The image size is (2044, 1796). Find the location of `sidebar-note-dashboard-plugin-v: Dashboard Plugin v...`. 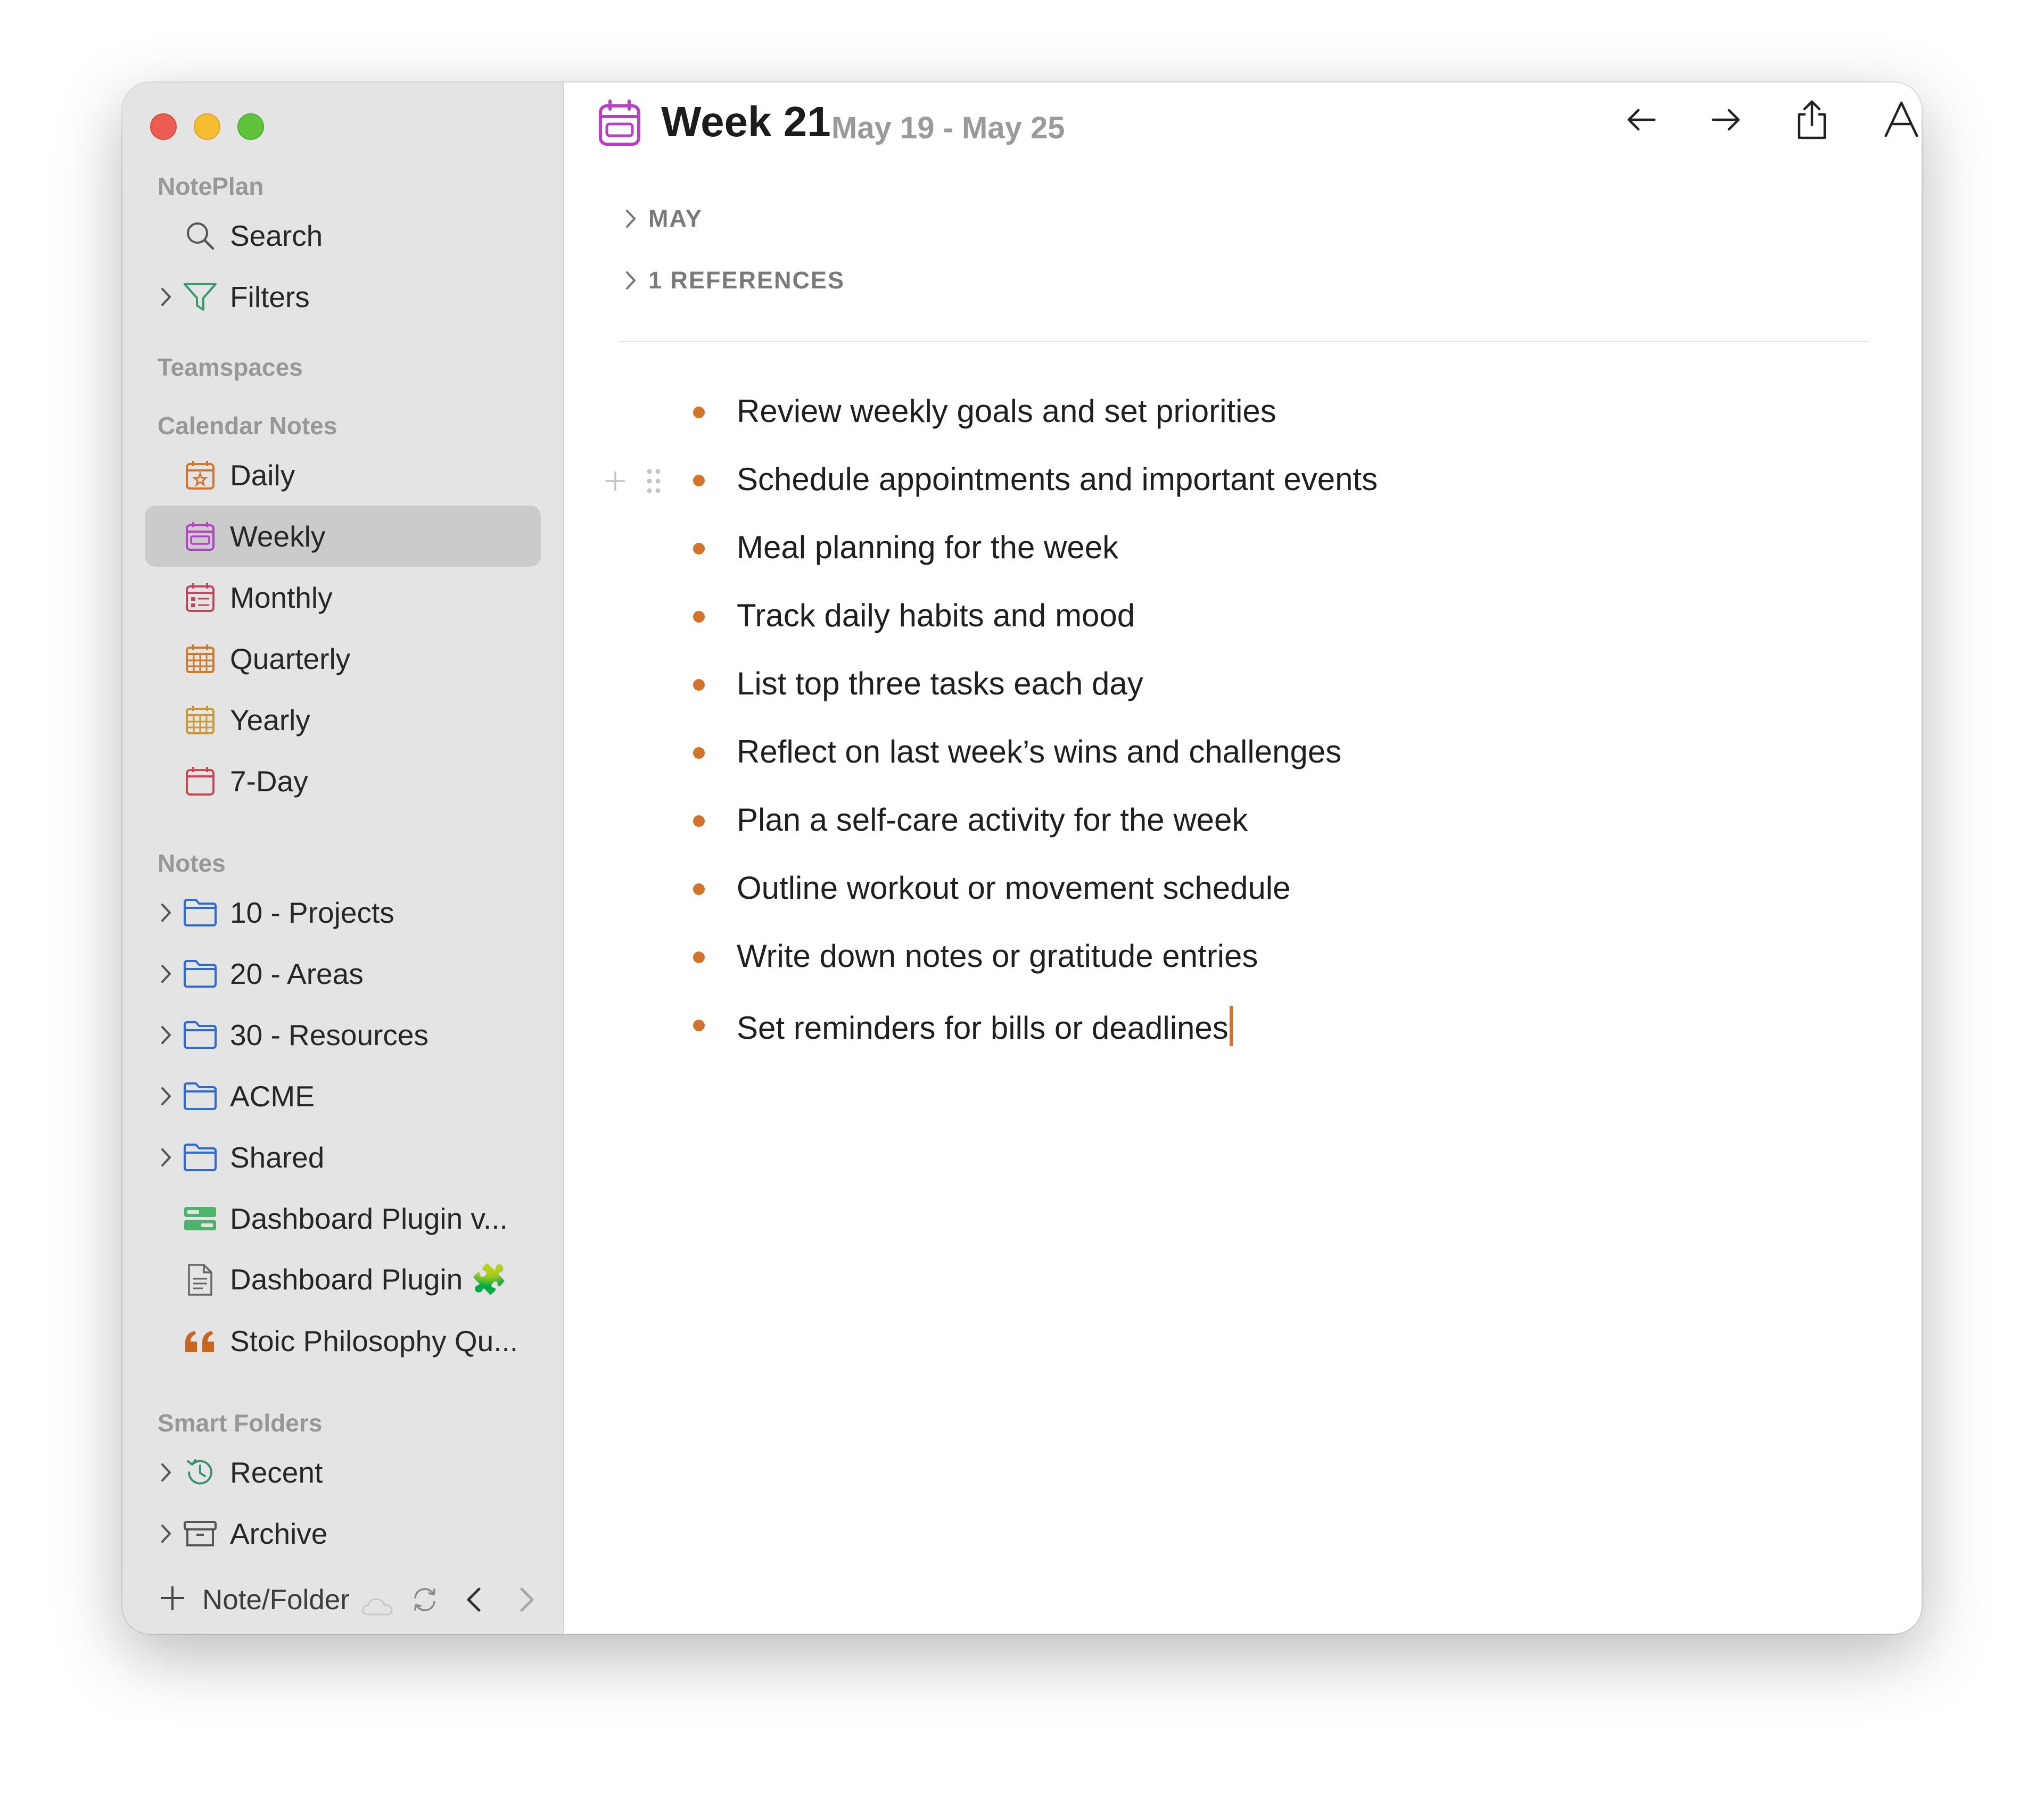

sidebar-note-dashboard-plugin-v: Dashboard Plugin v... is located at coordinates (343, 1218).